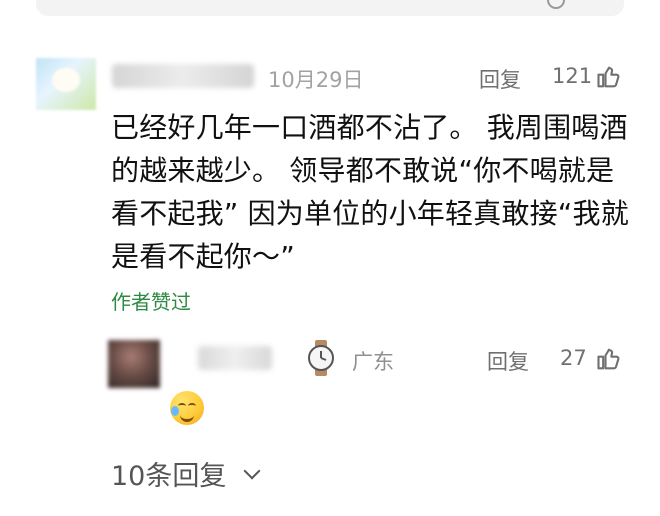 Image resolution: width=660 pixels, height=516 pixels. I want to click on previous-item-strip, so click(330, 8).